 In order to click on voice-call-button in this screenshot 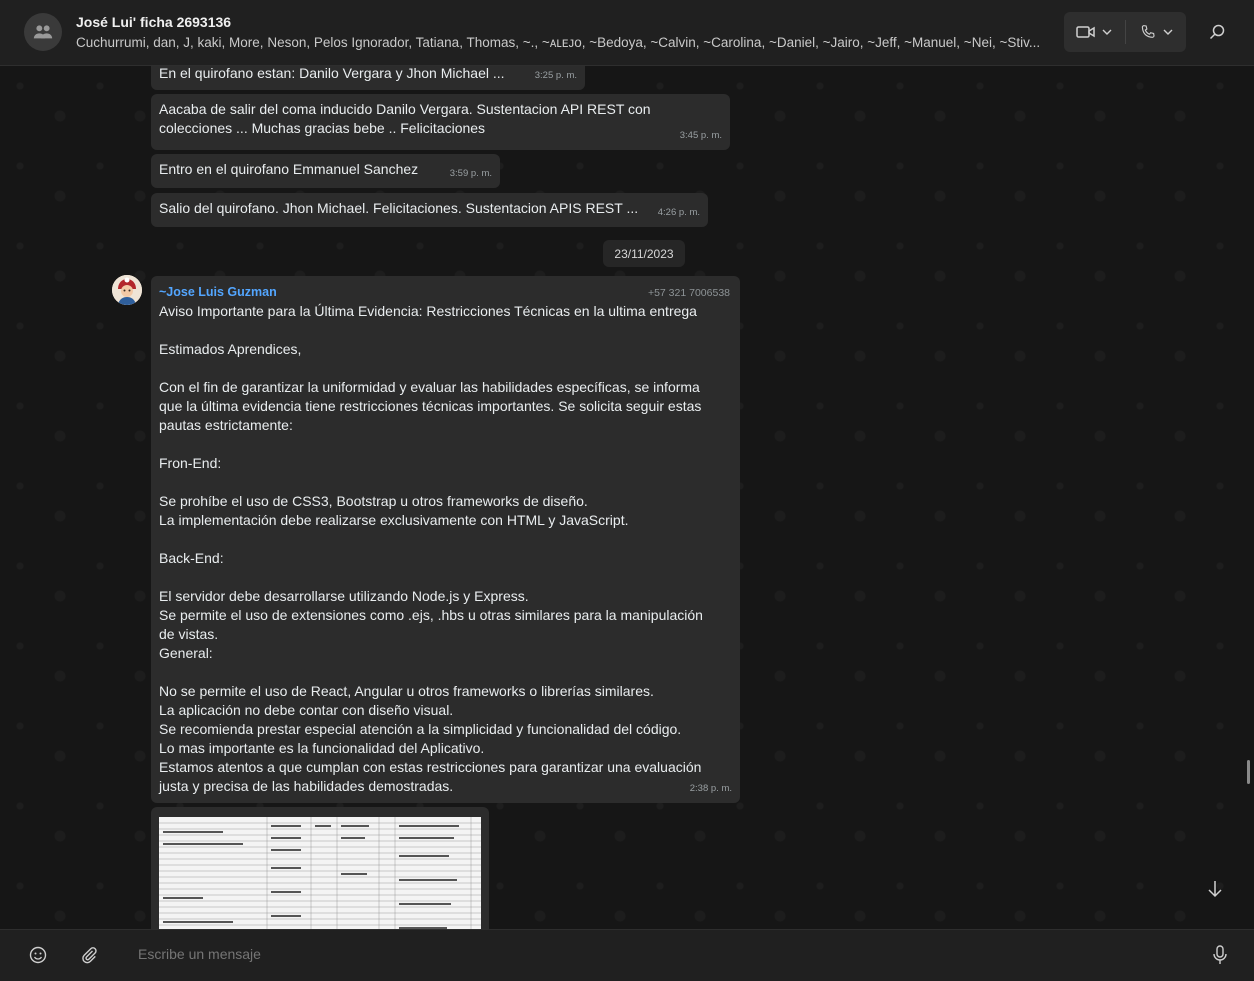, I will do `click(1155, 32)`.